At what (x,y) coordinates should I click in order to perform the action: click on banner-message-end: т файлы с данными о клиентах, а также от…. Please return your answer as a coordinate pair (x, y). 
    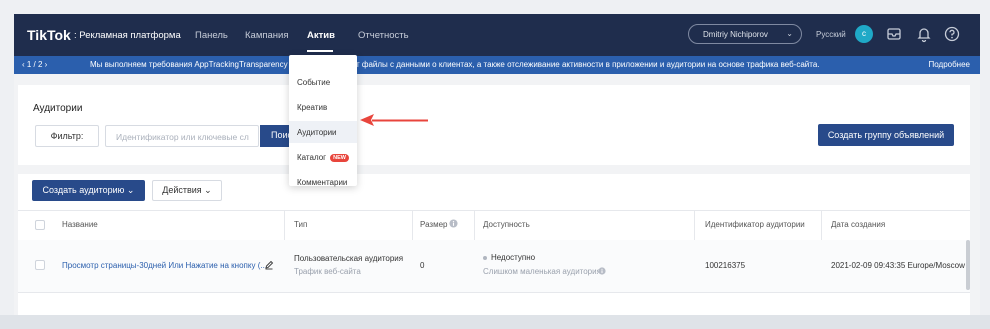
    Looking at the image, I should click on (588, 64).